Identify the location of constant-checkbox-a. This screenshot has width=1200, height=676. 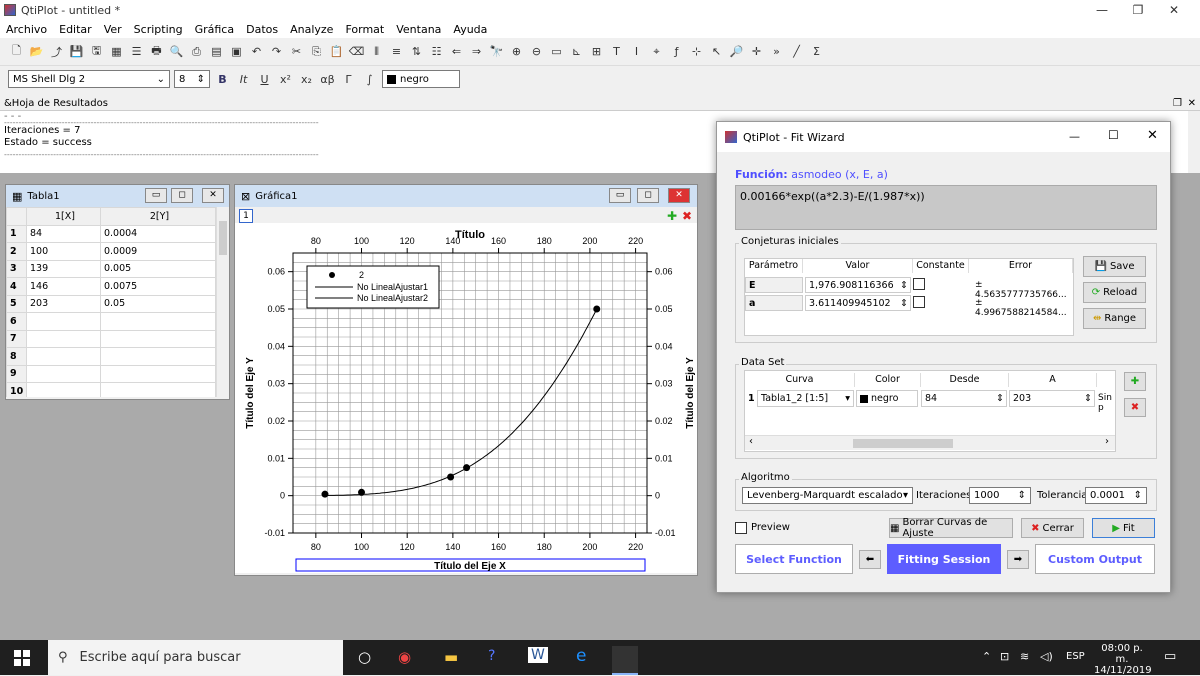
(919, 302).